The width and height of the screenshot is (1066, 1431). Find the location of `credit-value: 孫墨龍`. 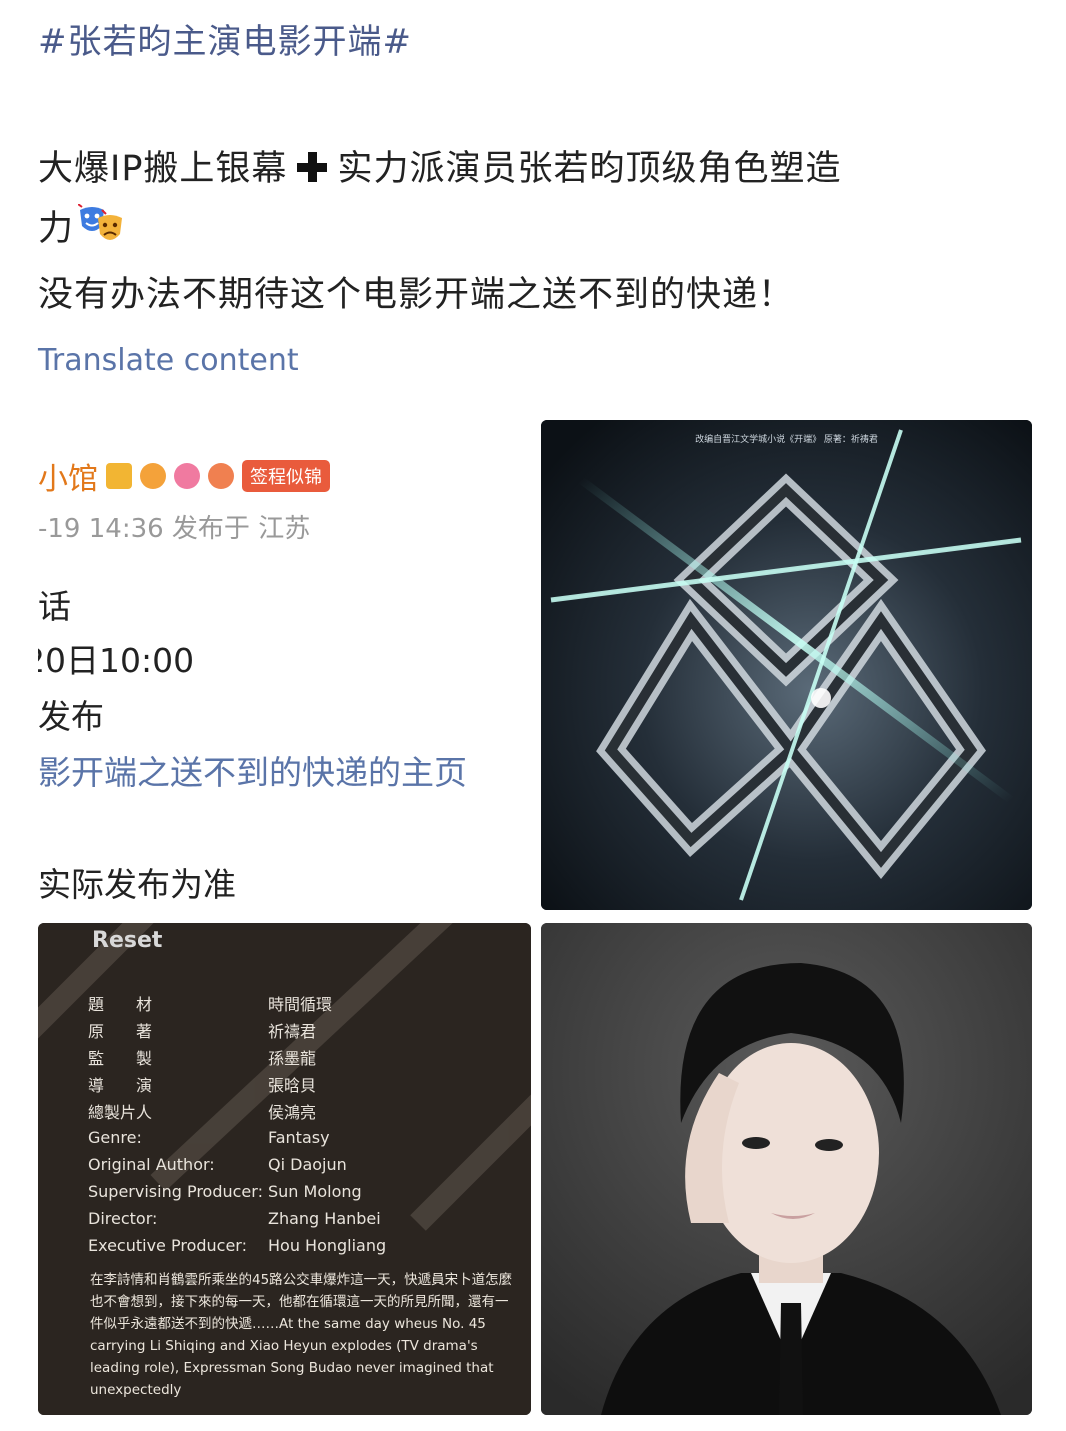

credit-value: 孫墨龍 is located at coordinates (292, 1058).